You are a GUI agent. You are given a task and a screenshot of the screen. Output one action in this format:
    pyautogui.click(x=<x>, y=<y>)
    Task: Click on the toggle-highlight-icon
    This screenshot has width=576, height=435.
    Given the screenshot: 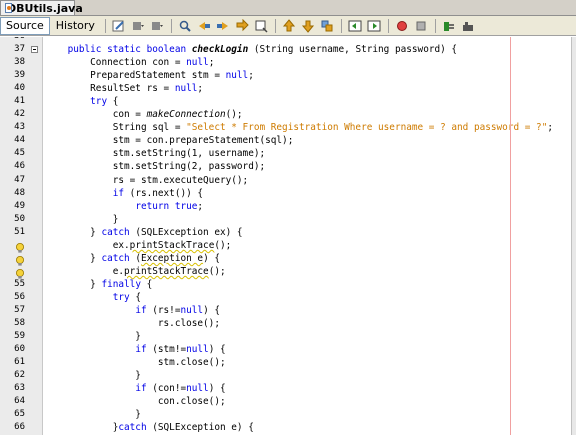 What is the action you would take?
    pyautogui.click(x=261, y=26)
    